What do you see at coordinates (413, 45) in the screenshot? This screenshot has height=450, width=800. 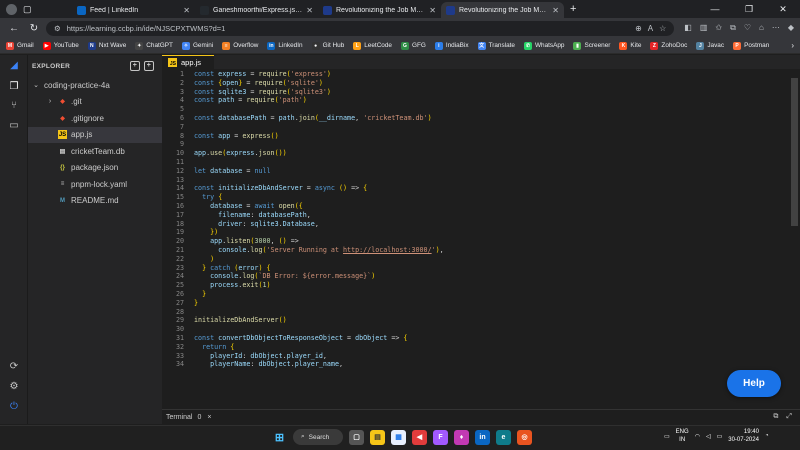 I see `bookmark-gfg: G GFG` at bounding box center [413, 45].